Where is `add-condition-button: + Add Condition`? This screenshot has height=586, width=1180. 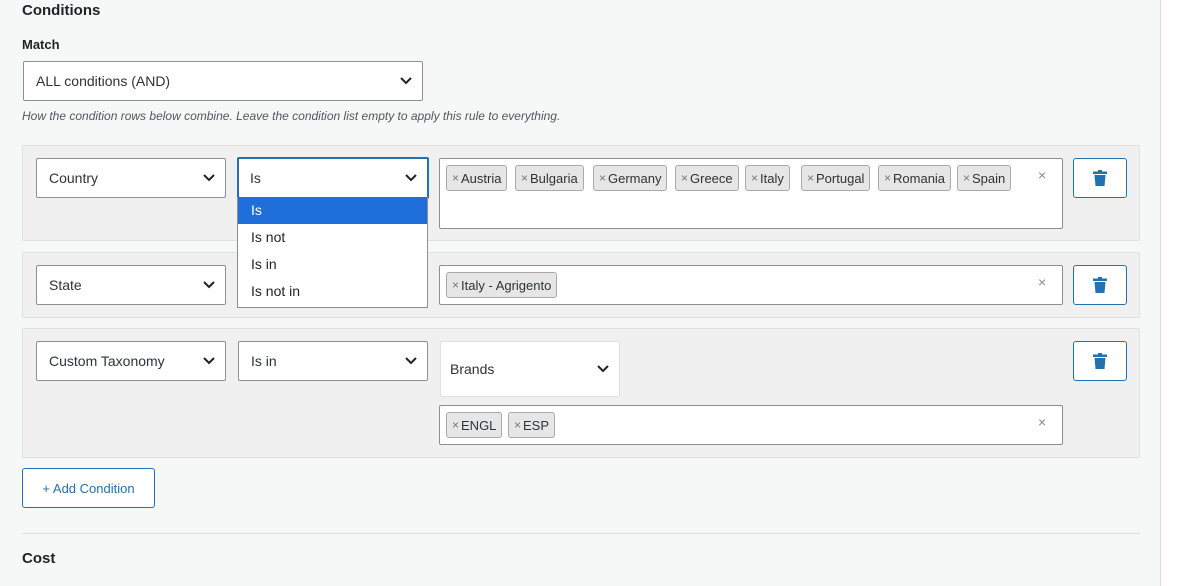
add-condition-button: + Add Condition is located at coordinates (88, 488).